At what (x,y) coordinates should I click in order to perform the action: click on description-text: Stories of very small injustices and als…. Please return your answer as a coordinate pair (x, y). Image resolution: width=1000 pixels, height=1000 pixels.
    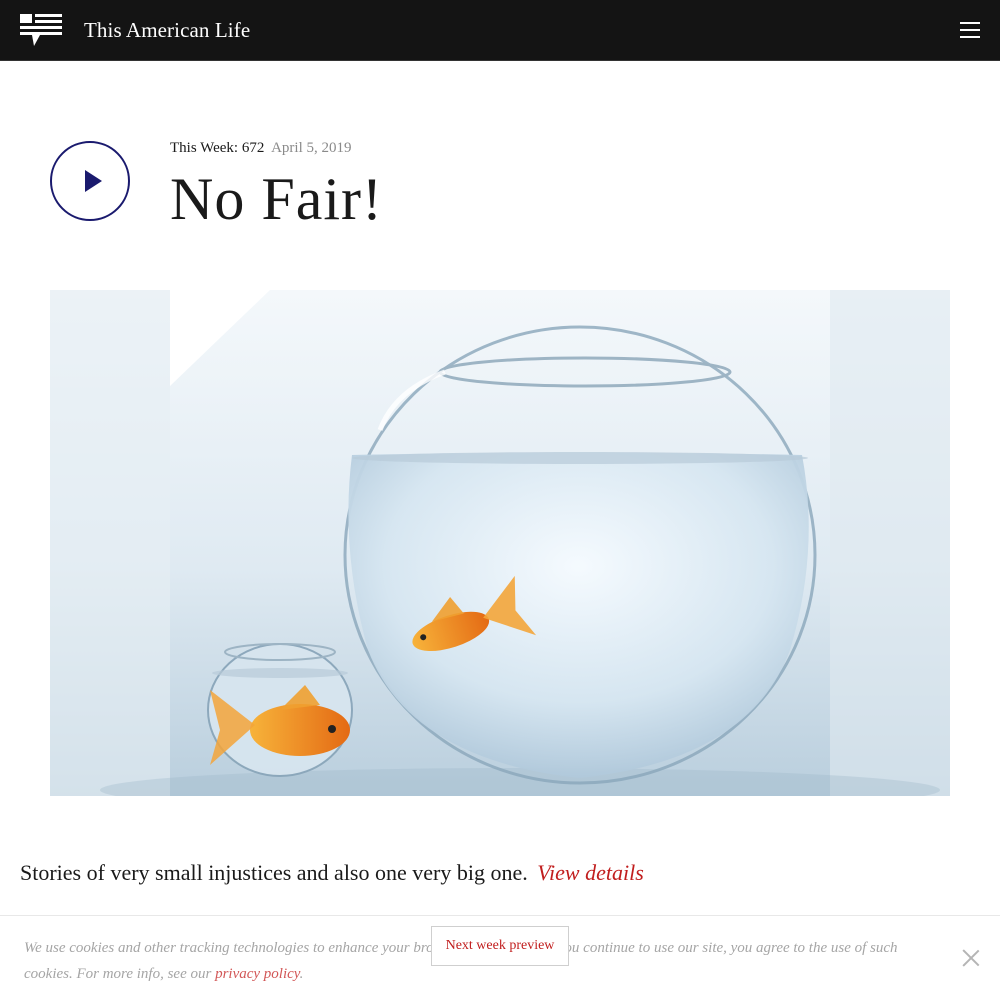
    Looking at the image, I should click on (274, 872).